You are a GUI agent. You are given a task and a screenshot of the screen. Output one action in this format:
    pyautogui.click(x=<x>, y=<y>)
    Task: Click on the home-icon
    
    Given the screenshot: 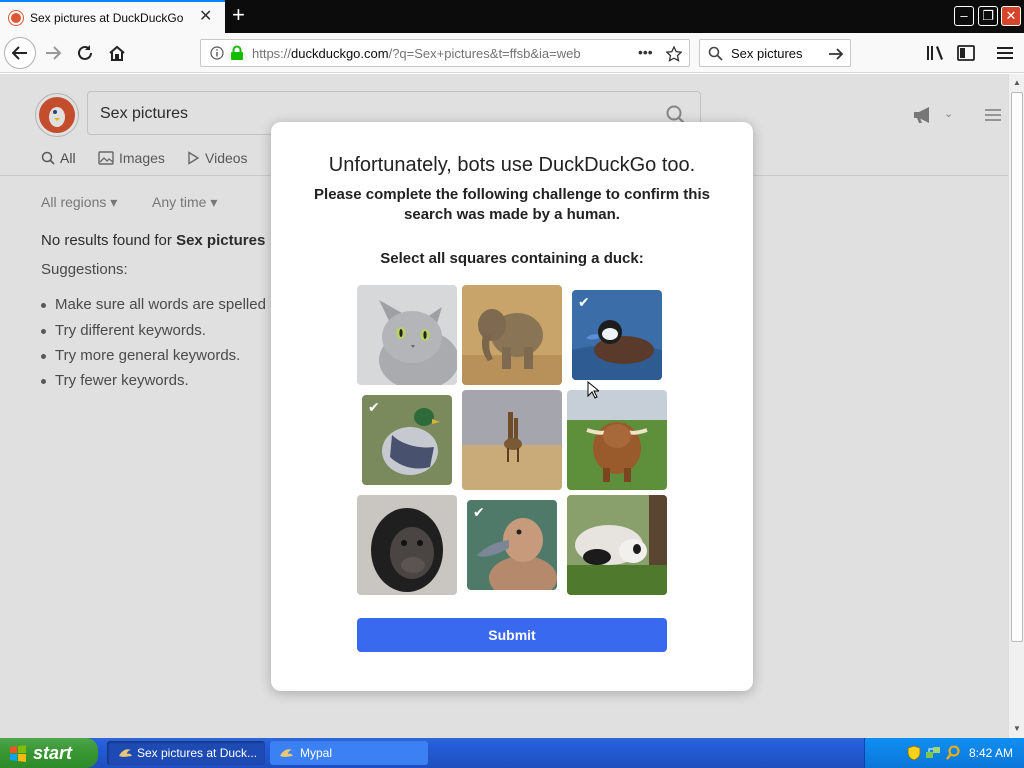 What is the action you would take?
    pyautogui.click(x=117, y=53)
    